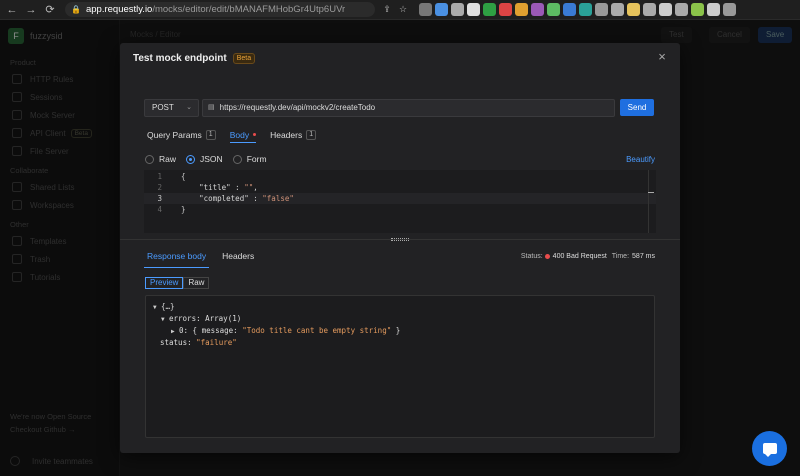  I want to click on modal-title-text: Test mock endpoint, so click(180, 58).